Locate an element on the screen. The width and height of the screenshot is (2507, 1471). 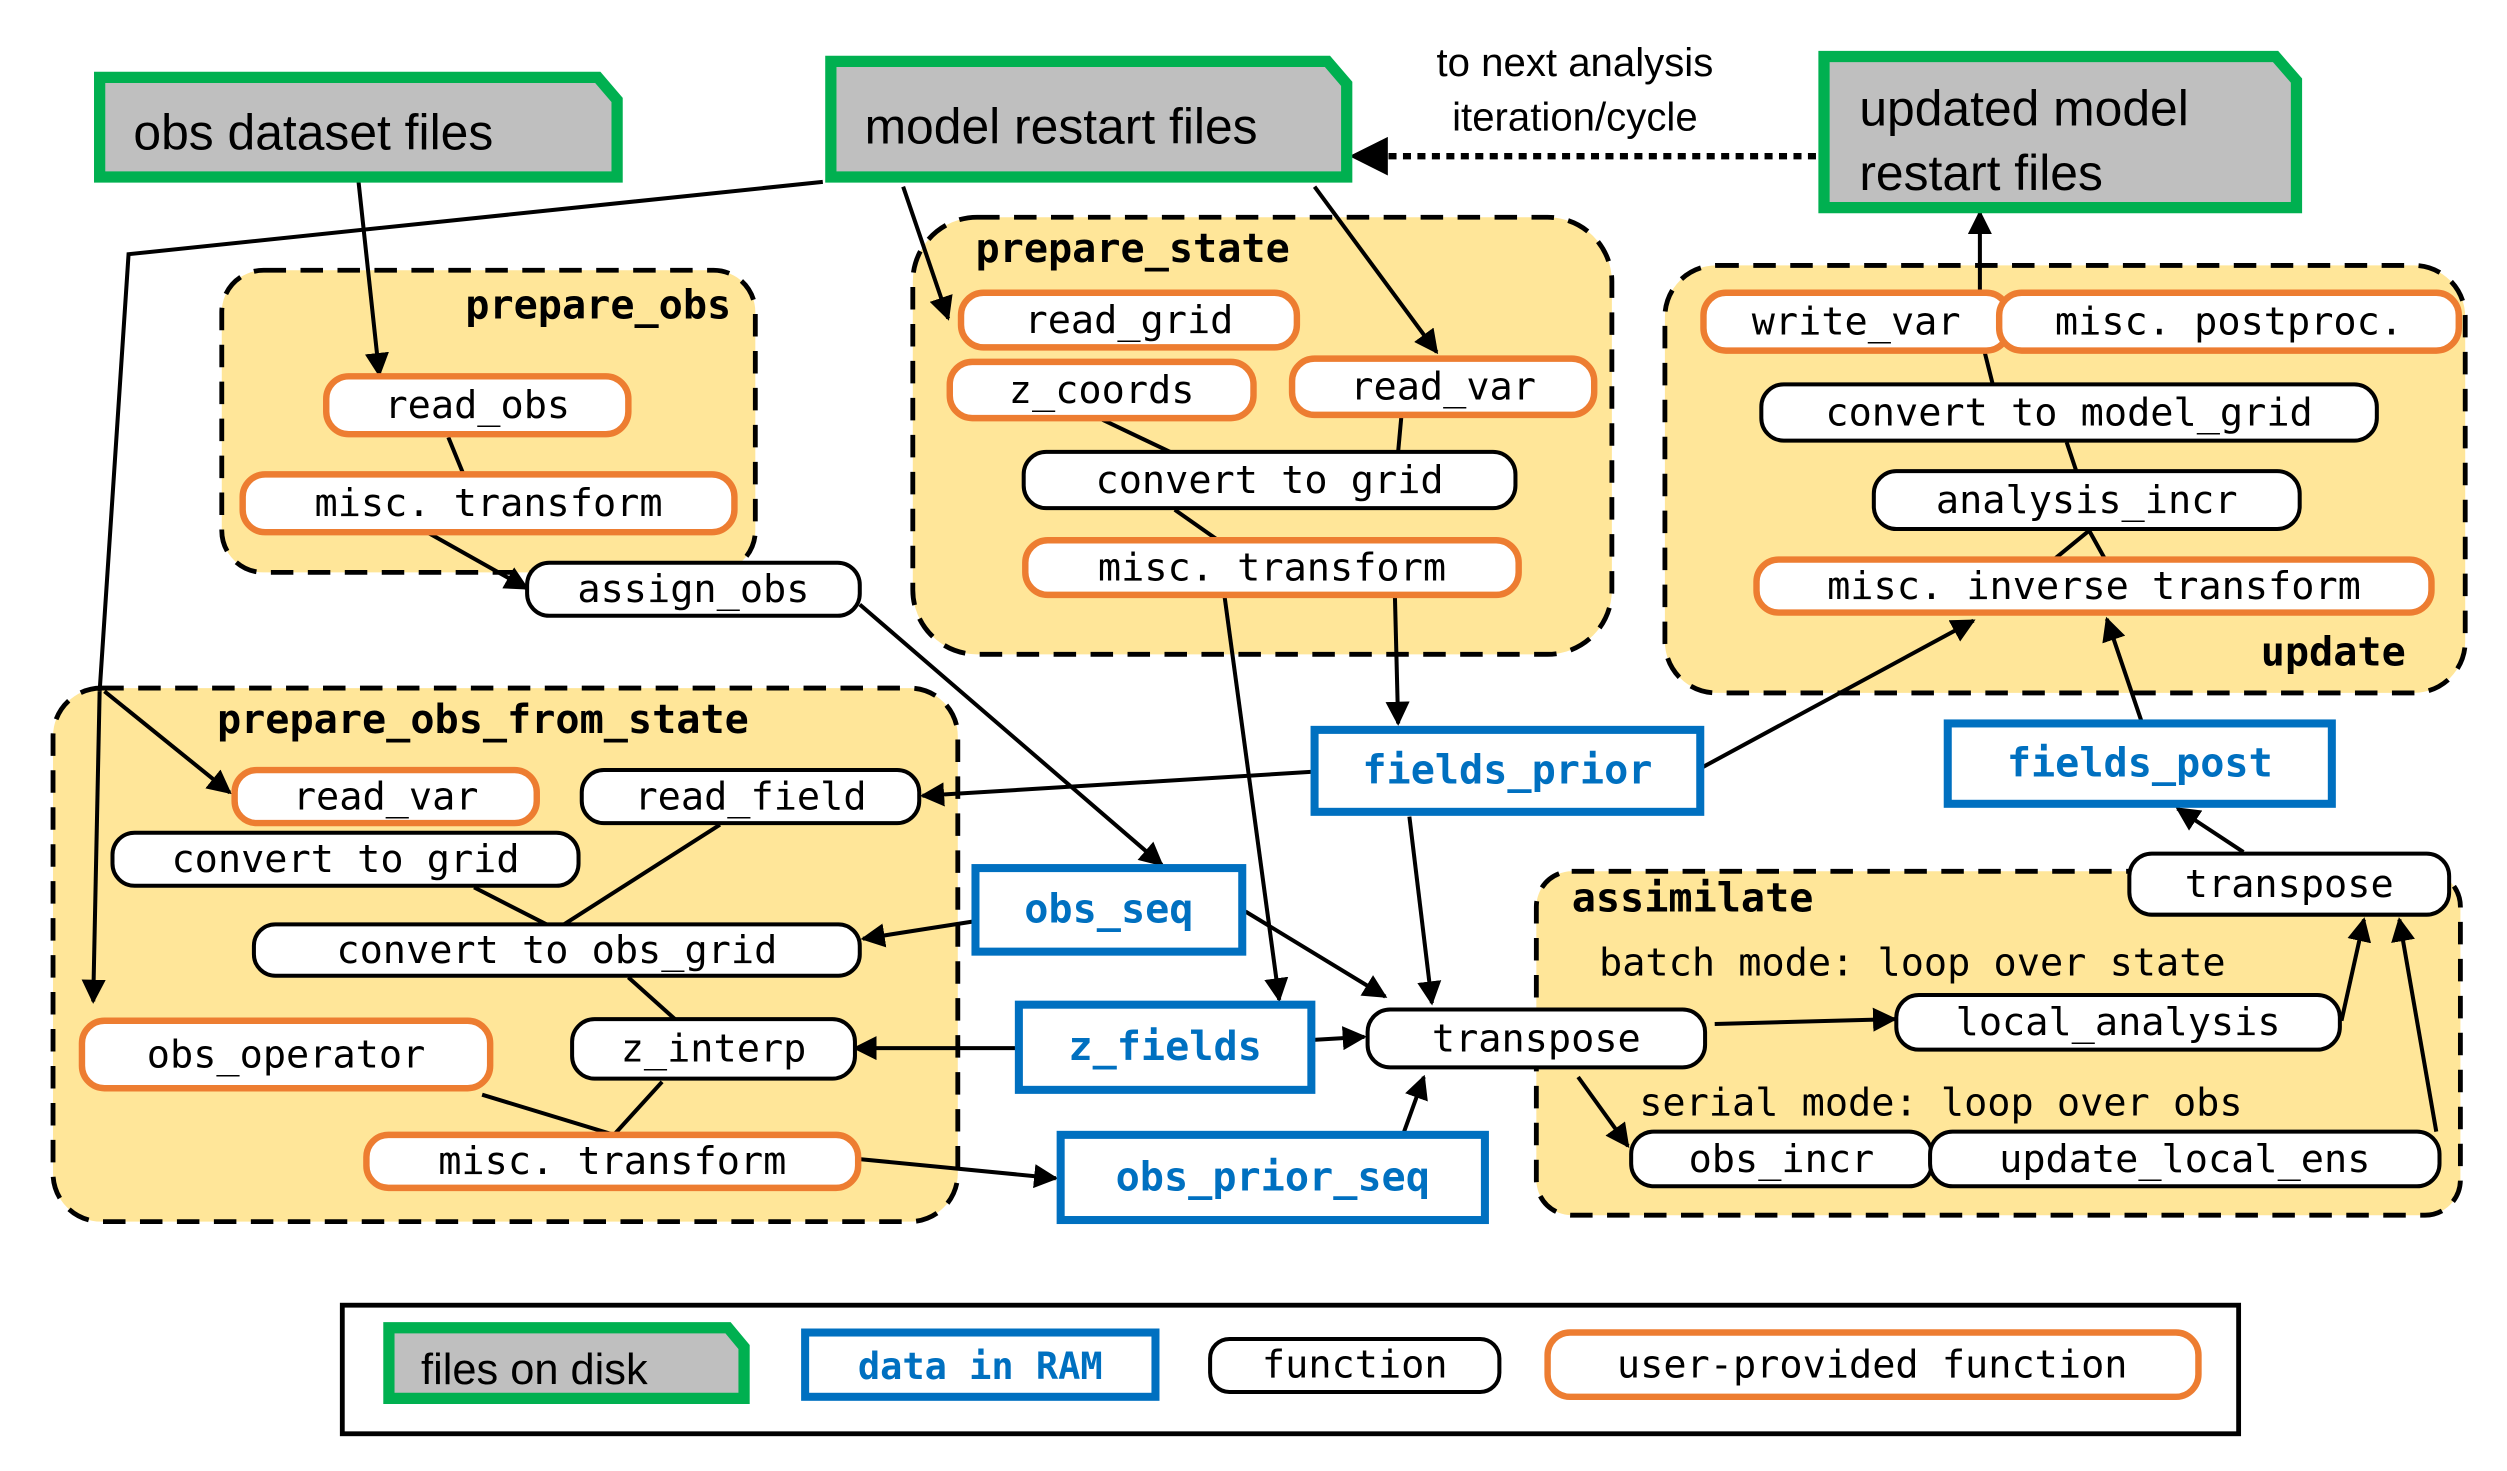
function-analysis-incr: analysis_incr is located at coordinates (2086, 500).